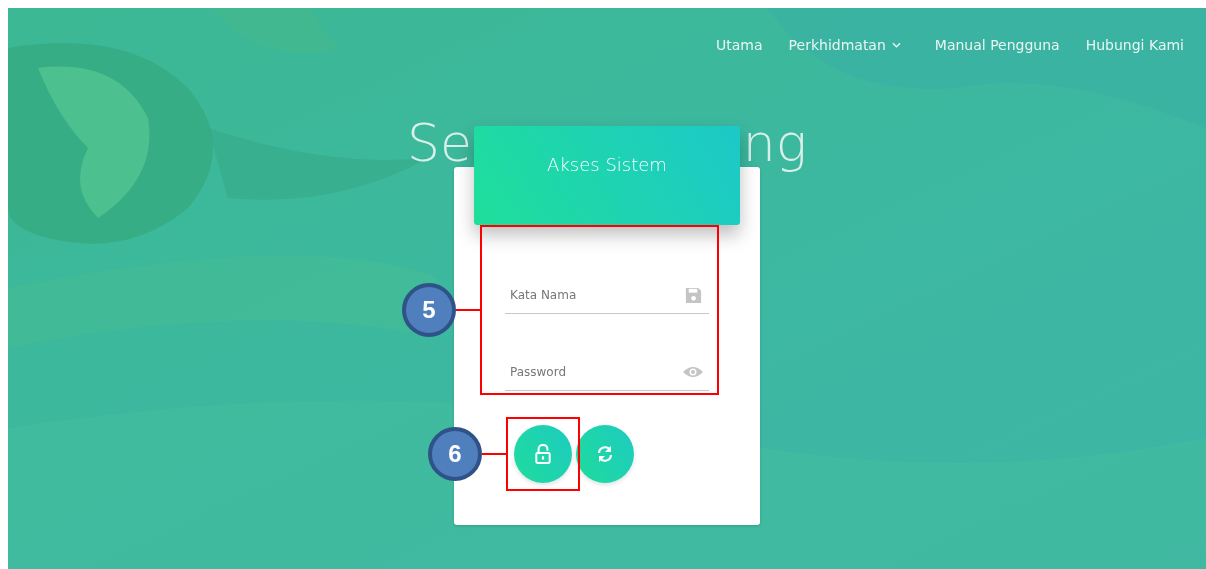 The image size is (1206, 569). I want to click on input-field: Kata Nama, so click(594, 295).